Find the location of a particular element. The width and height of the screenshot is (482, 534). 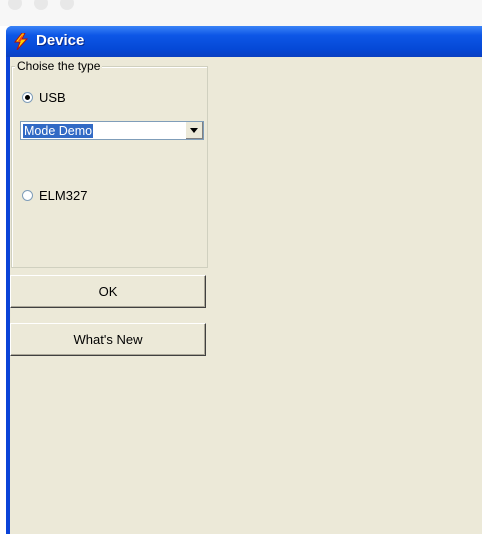

window-title: Device is located at coordinates (60, 40).